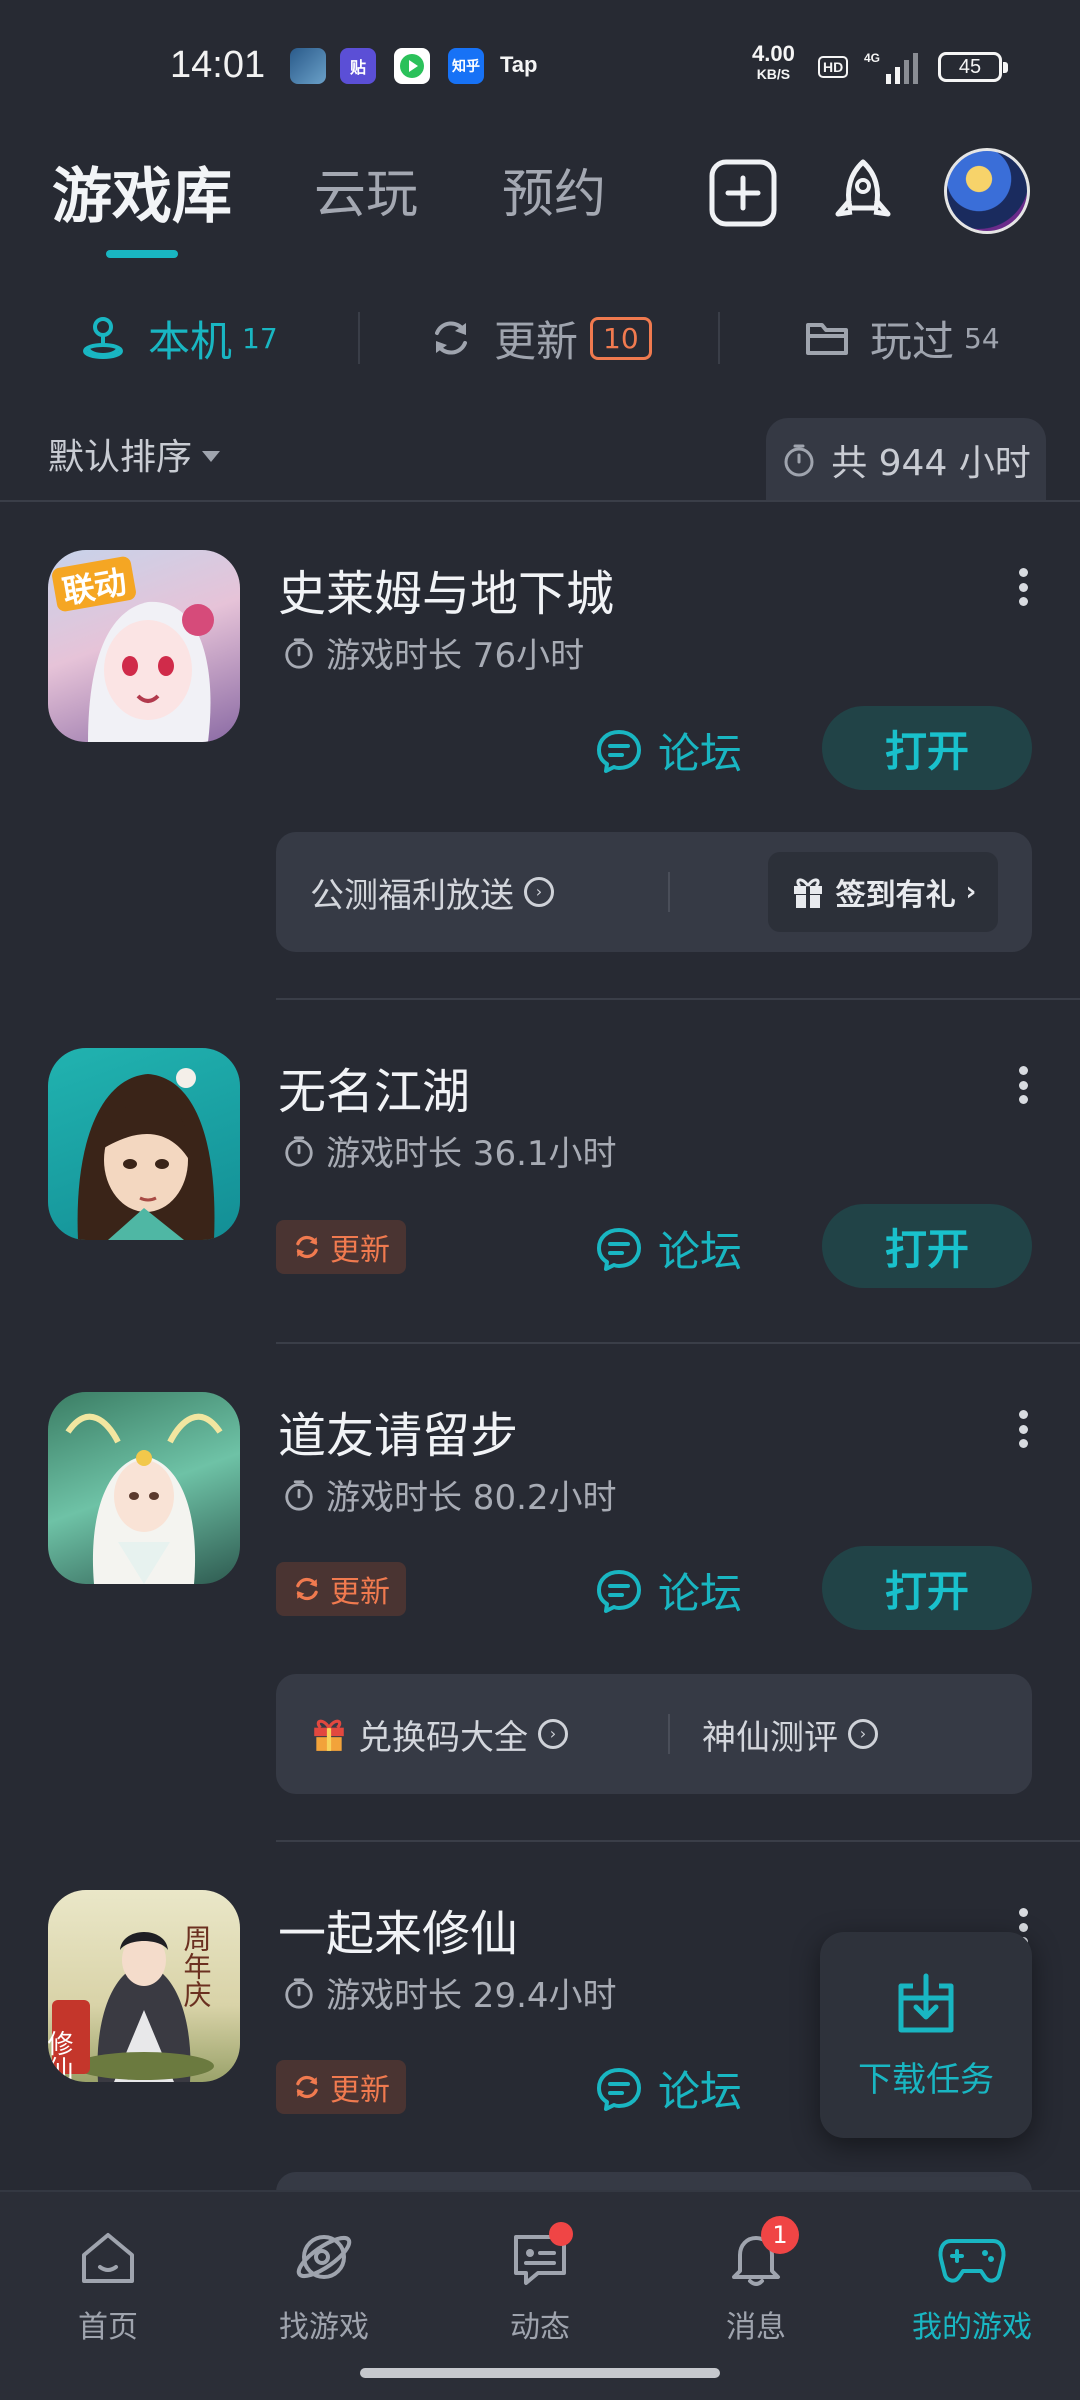 The image size is (1080, 2400). What do you see at coordinates (780, 2235) in the screenshot?
I see `message-count-badge: 1` at bounding box center [780, 2235].